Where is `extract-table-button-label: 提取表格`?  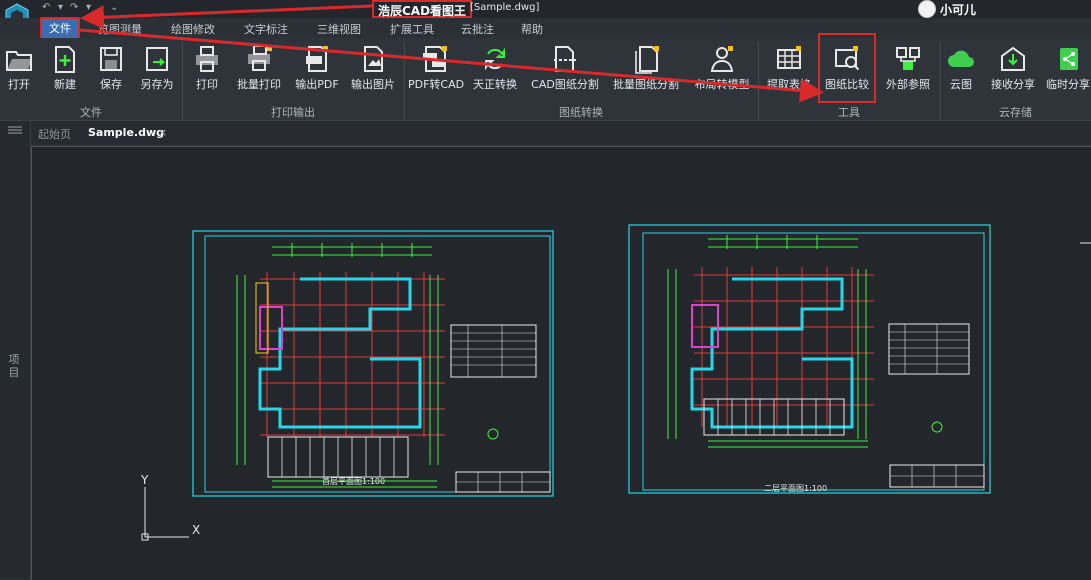
extract-table-button-label: 提取表格 is located at coordinates (789, 84).